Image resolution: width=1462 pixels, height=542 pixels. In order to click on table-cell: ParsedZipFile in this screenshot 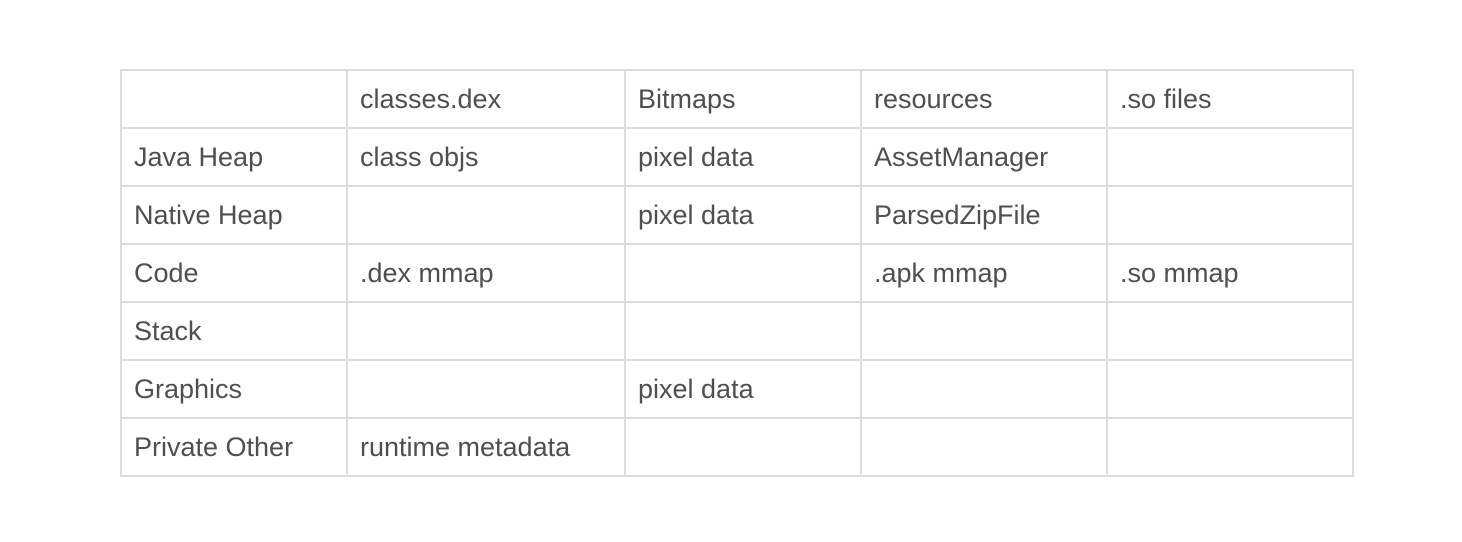, I will do `click(984, 215)`.